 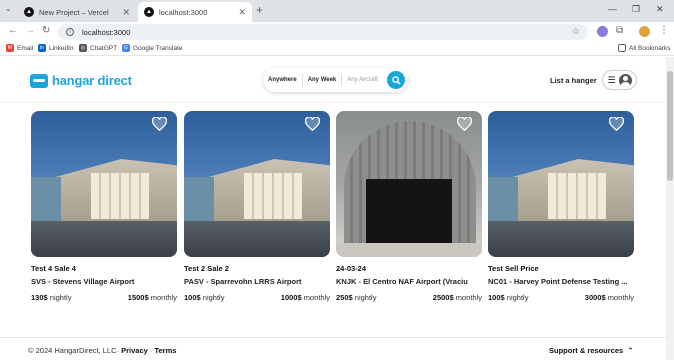 What do you see at coordinates (134, 350) in the screenshot?
I see `privacy-link: Privacy` at bounding box center [134, 350].